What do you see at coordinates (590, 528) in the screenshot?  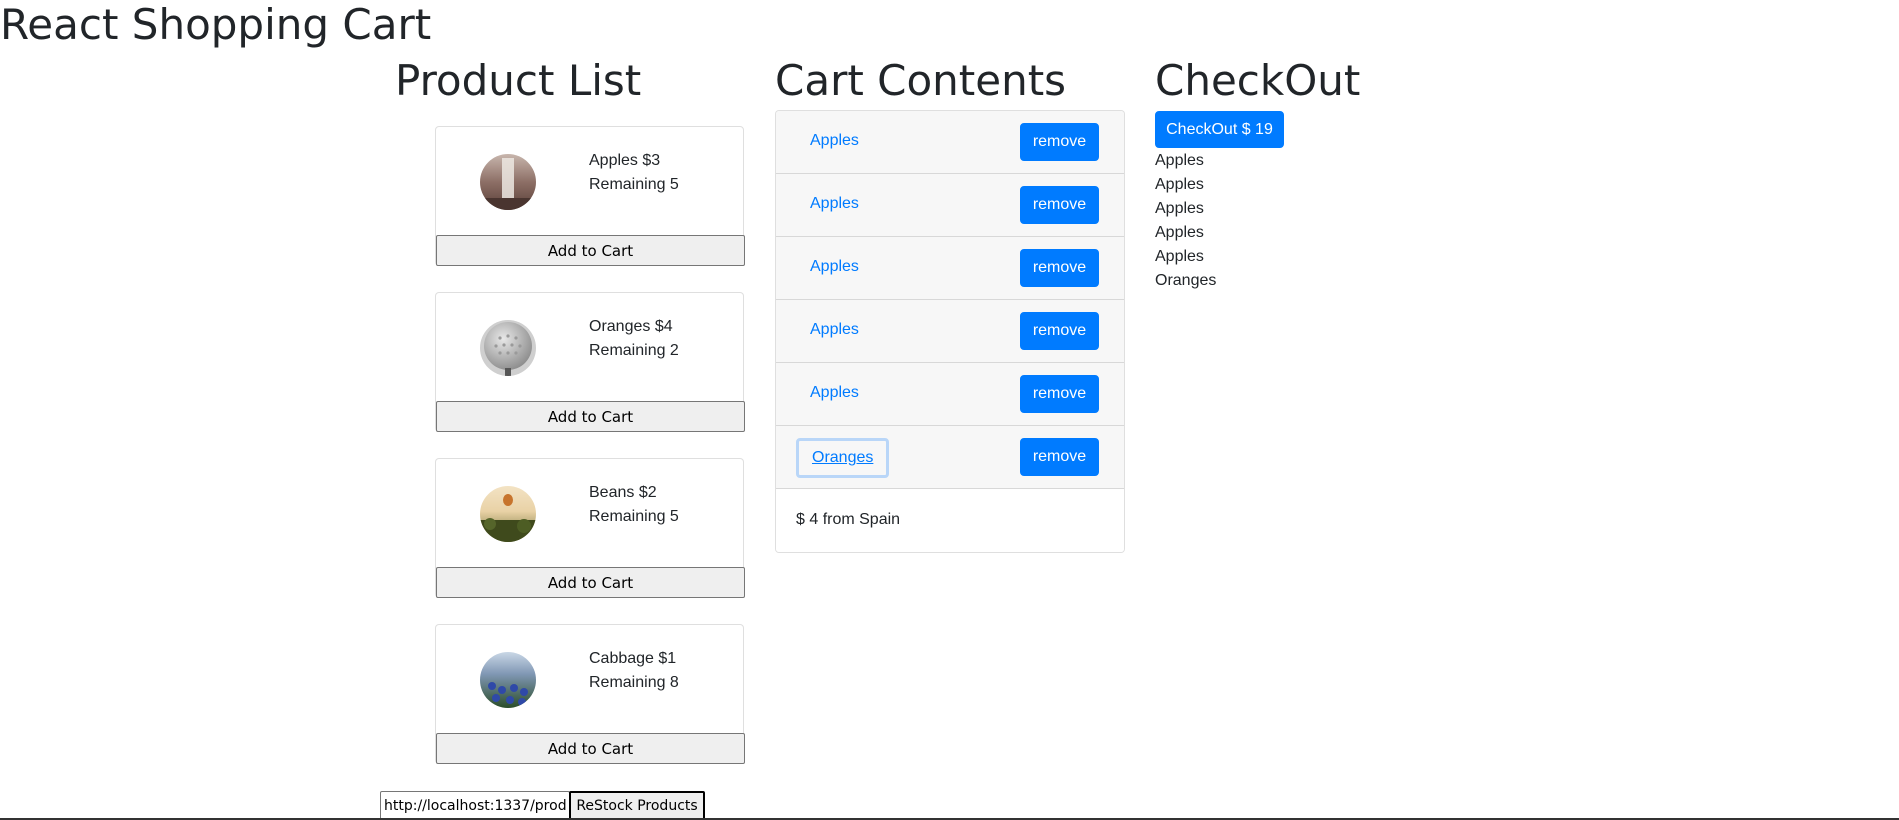 I see `product-card-beans: Beans $2 Remaining 5 Add to Cart` at bounding box center [590, 528].